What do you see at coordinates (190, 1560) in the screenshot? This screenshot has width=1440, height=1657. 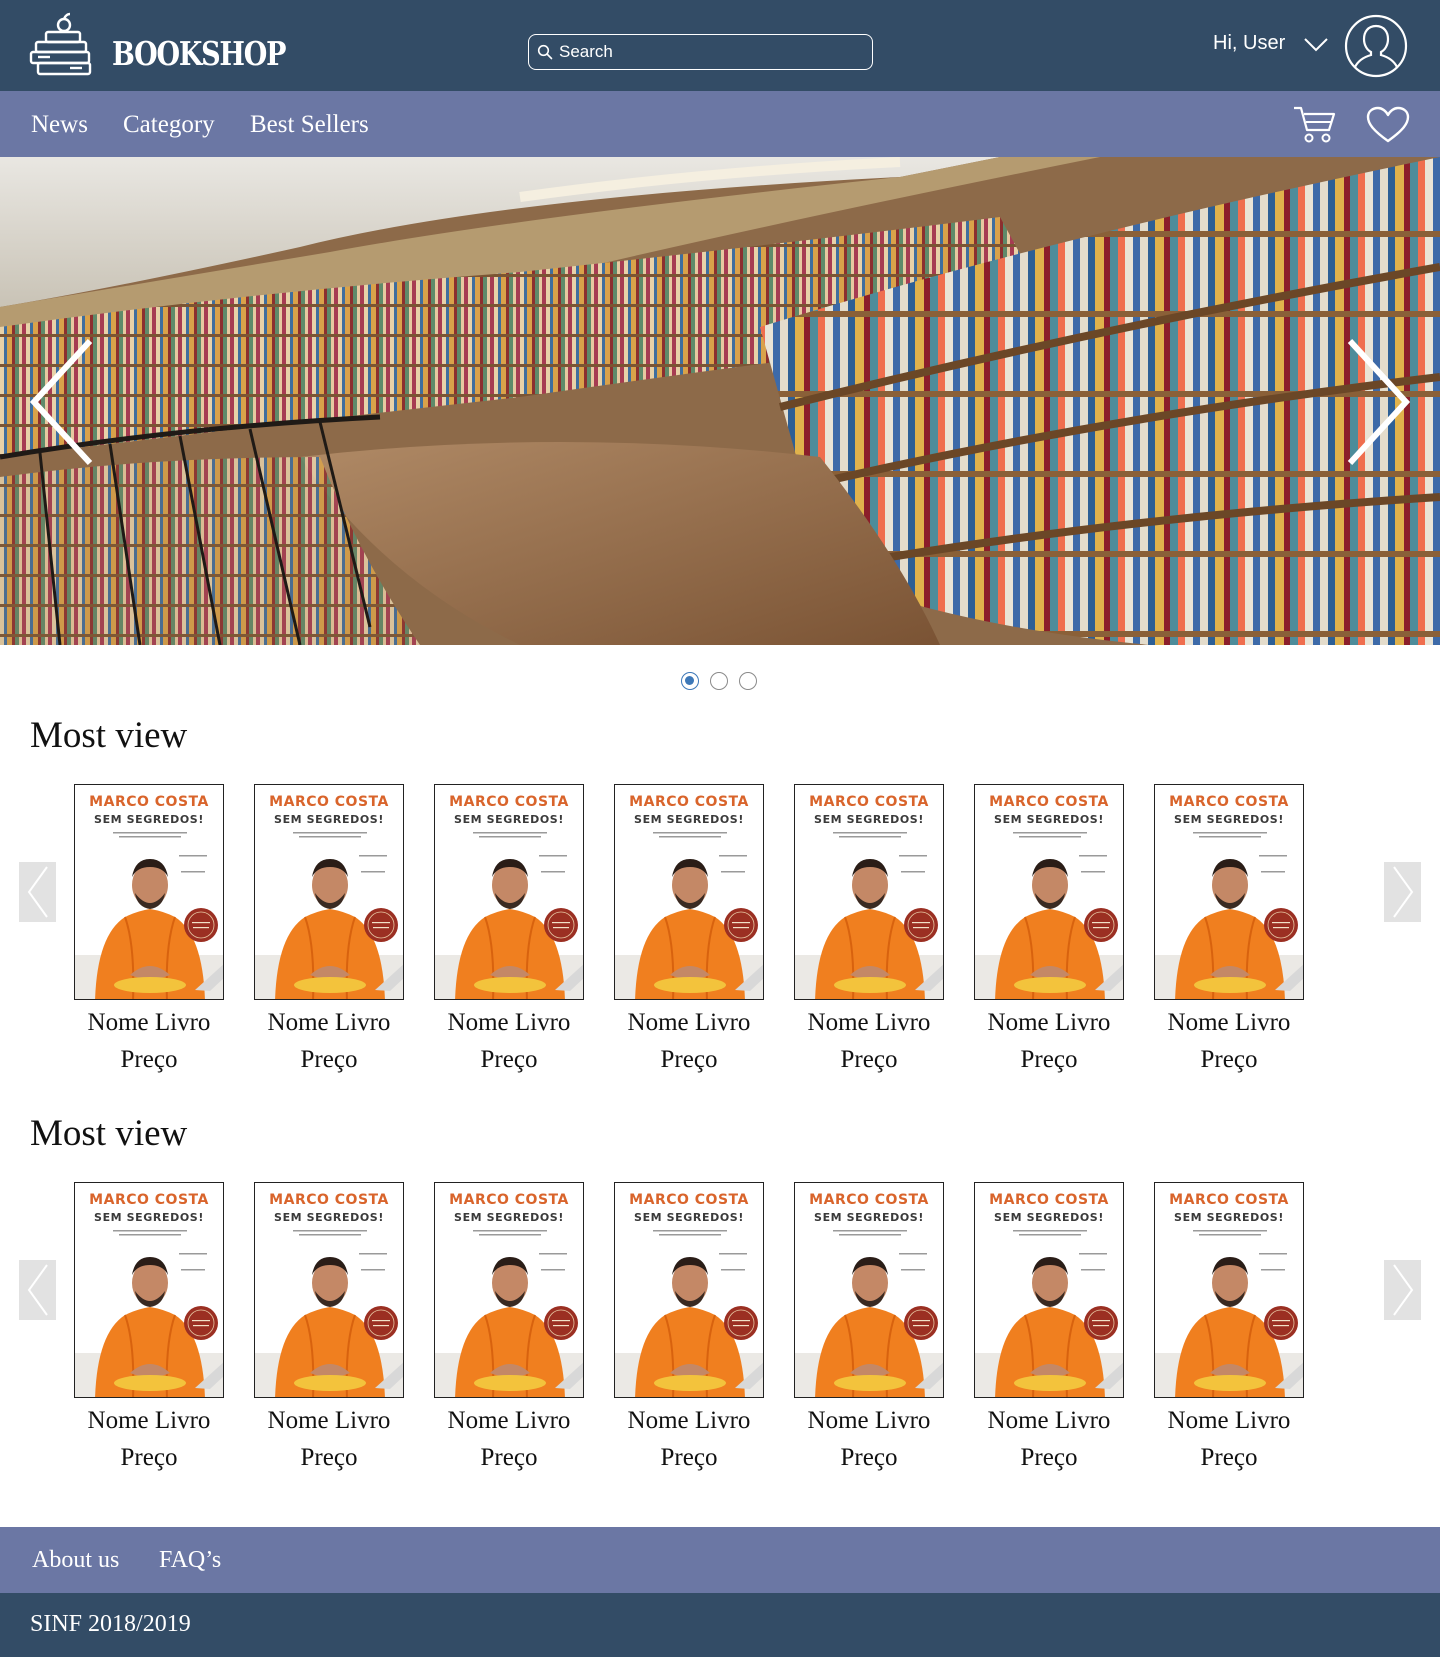 I see `footer-link-faq: FAQ’s` at bounding box center [190, 1560].